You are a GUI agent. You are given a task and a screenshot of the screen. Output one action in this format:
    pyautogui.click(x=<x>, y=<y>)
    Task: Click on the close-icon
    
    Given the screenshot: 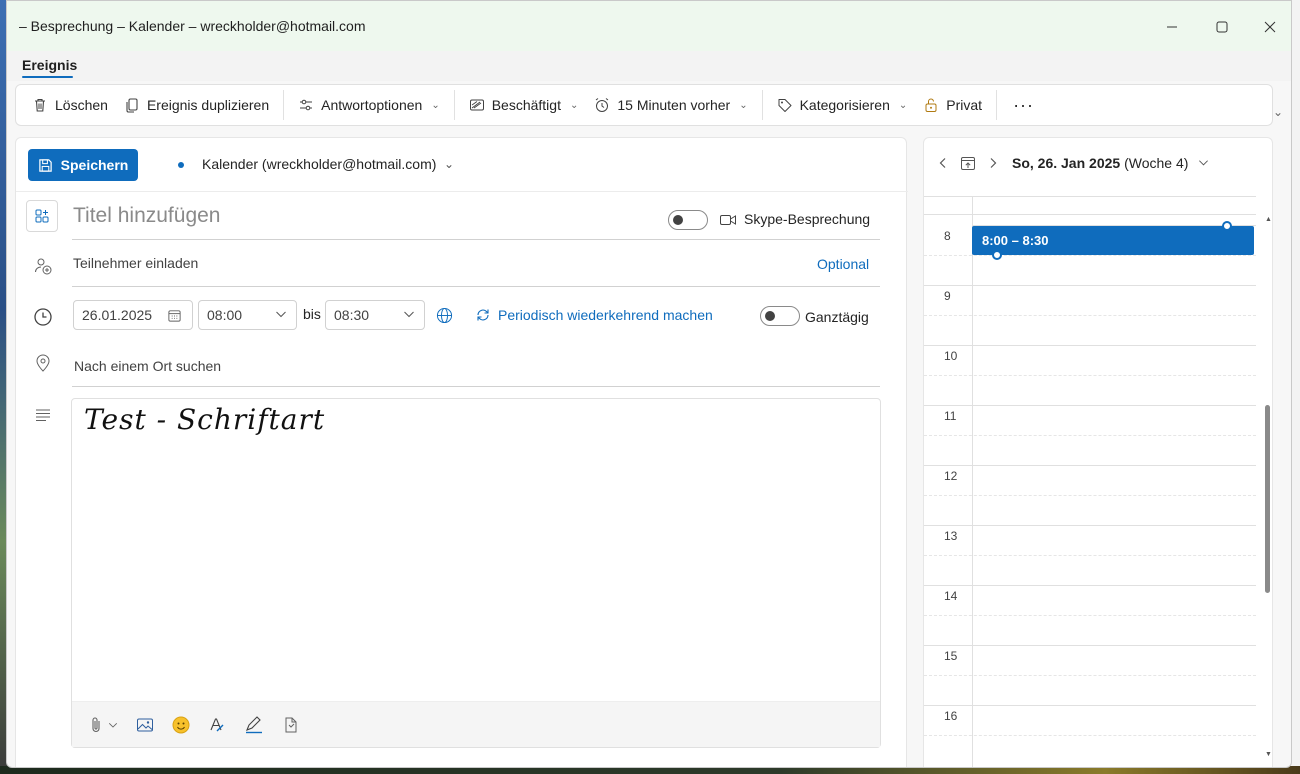 What is the action you would take?
    pyautogui.click(x=1270, y=27)
    